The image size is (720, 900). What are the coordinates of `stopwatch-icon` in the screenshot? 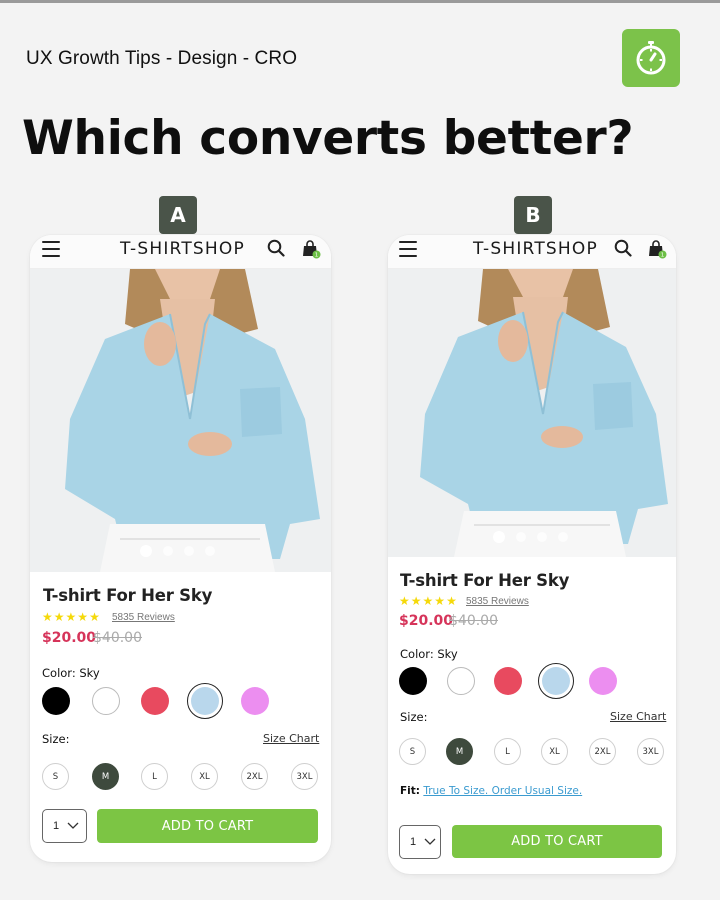 It's located at (651, 58).